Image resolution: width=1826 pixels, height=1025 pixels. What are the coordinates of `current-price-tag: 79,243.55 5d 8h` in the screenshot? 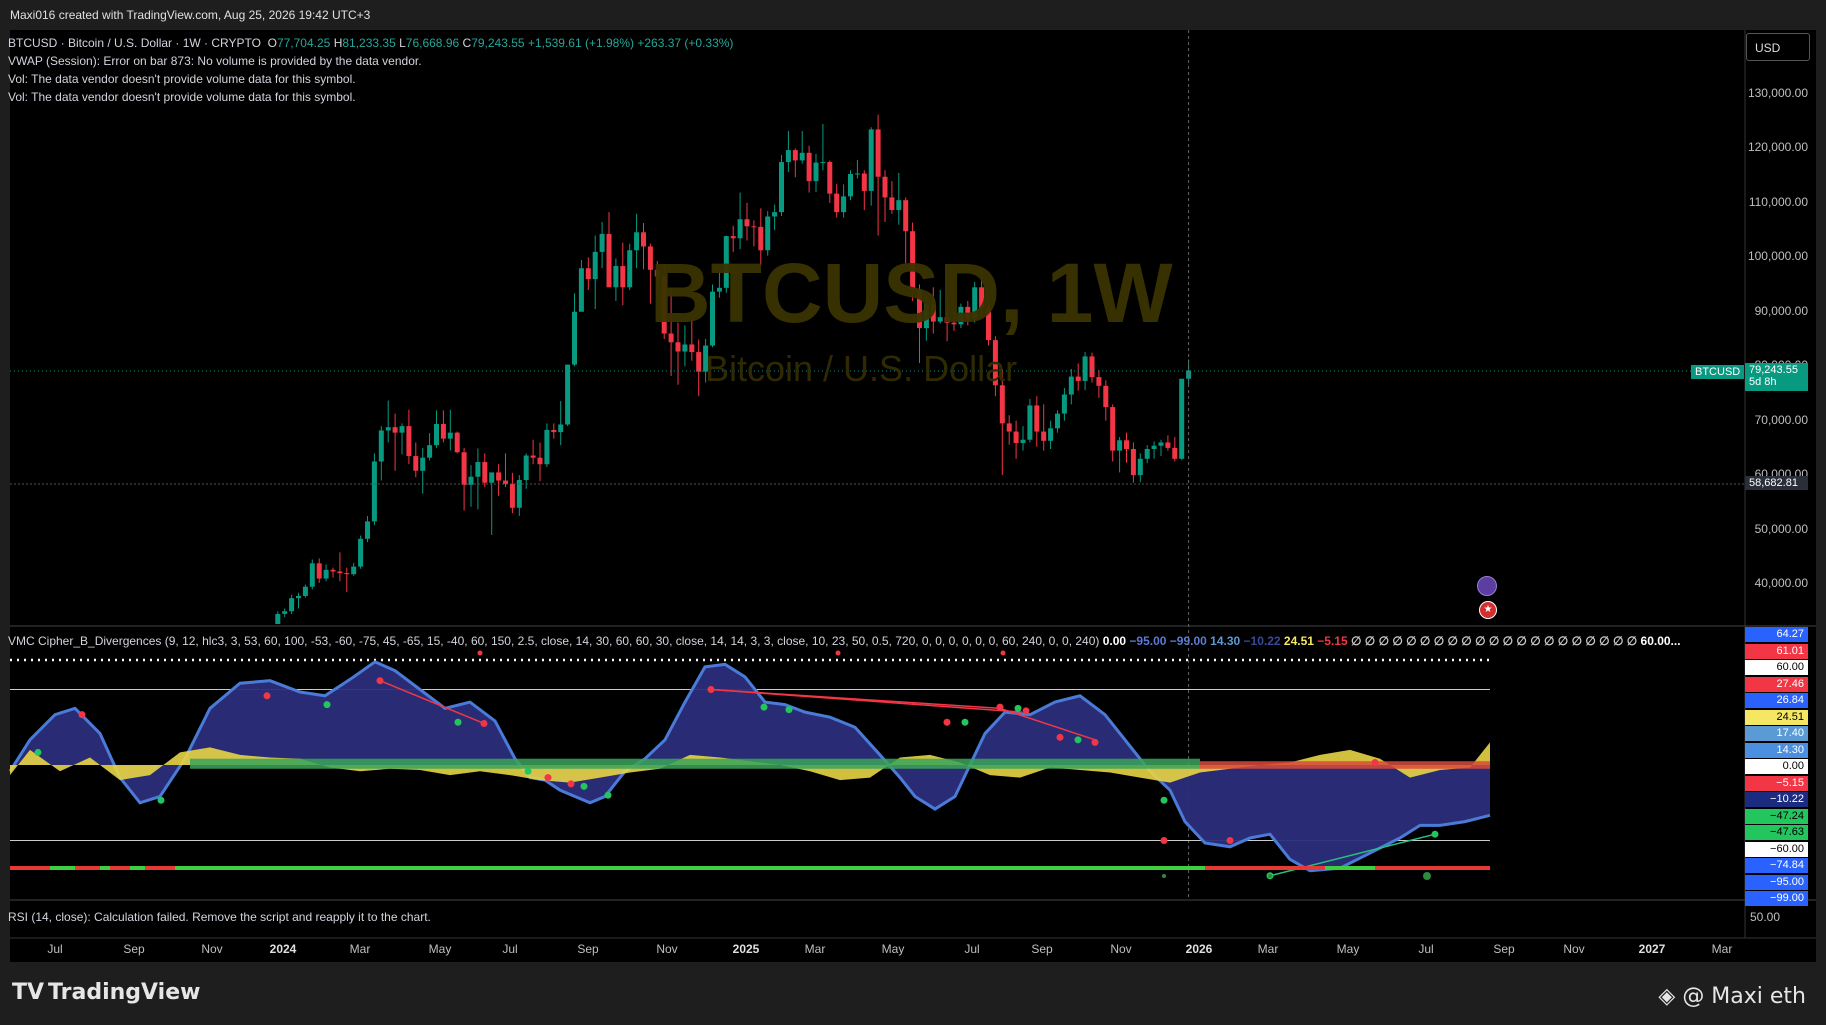 It's located at (1776, 377).